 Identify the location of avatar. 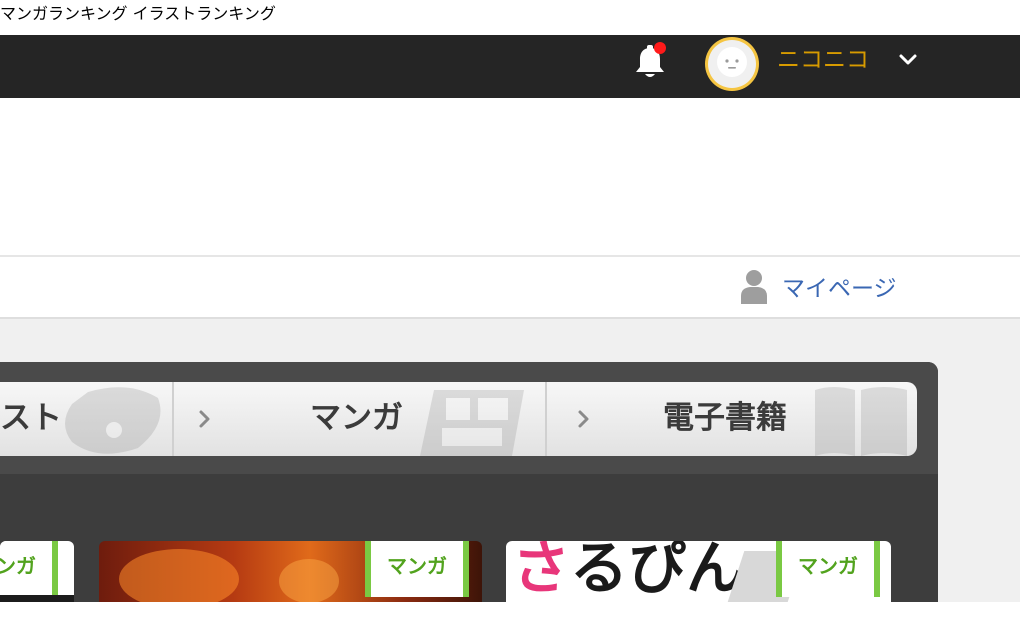
(732, 64).